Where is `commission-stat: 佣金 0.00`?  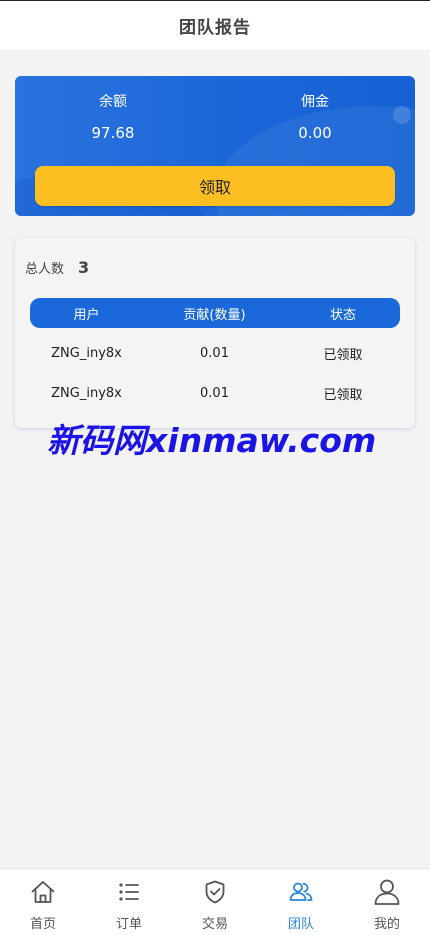 commission-stat: 佣金 0.00 is located at coordinates (315, 118).